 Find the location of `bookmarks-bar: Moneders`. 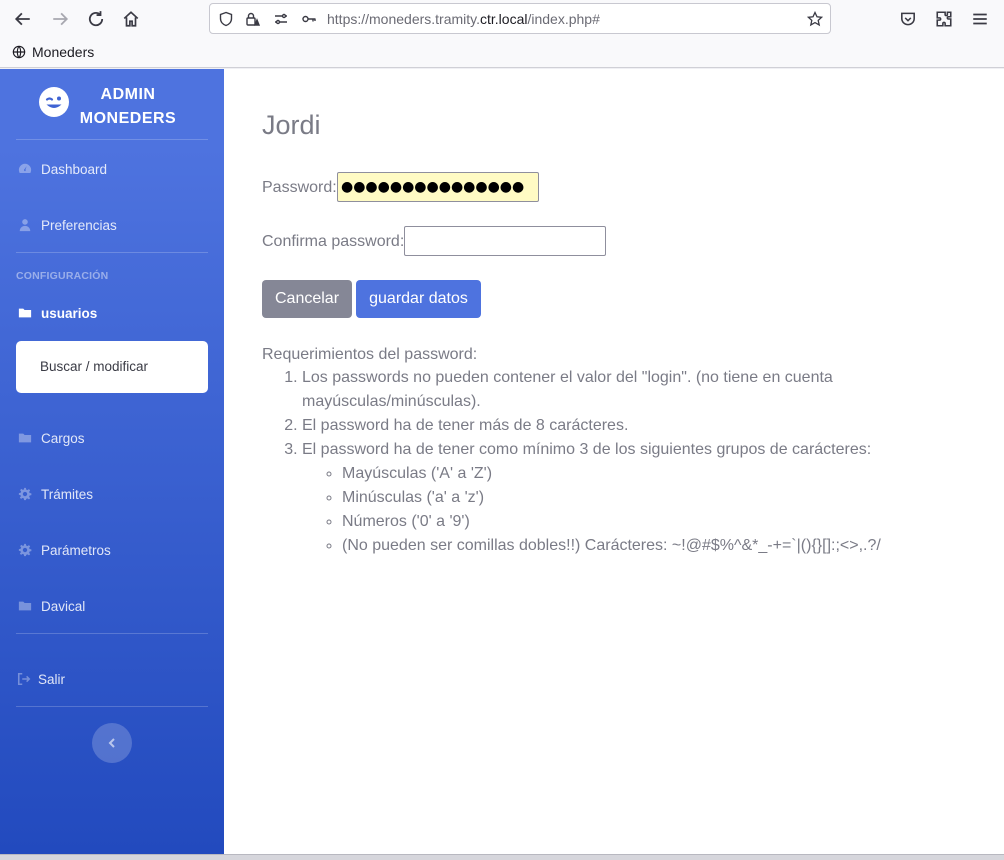

bookmarks-bar: Moneders is located at coordinates (502, 53).